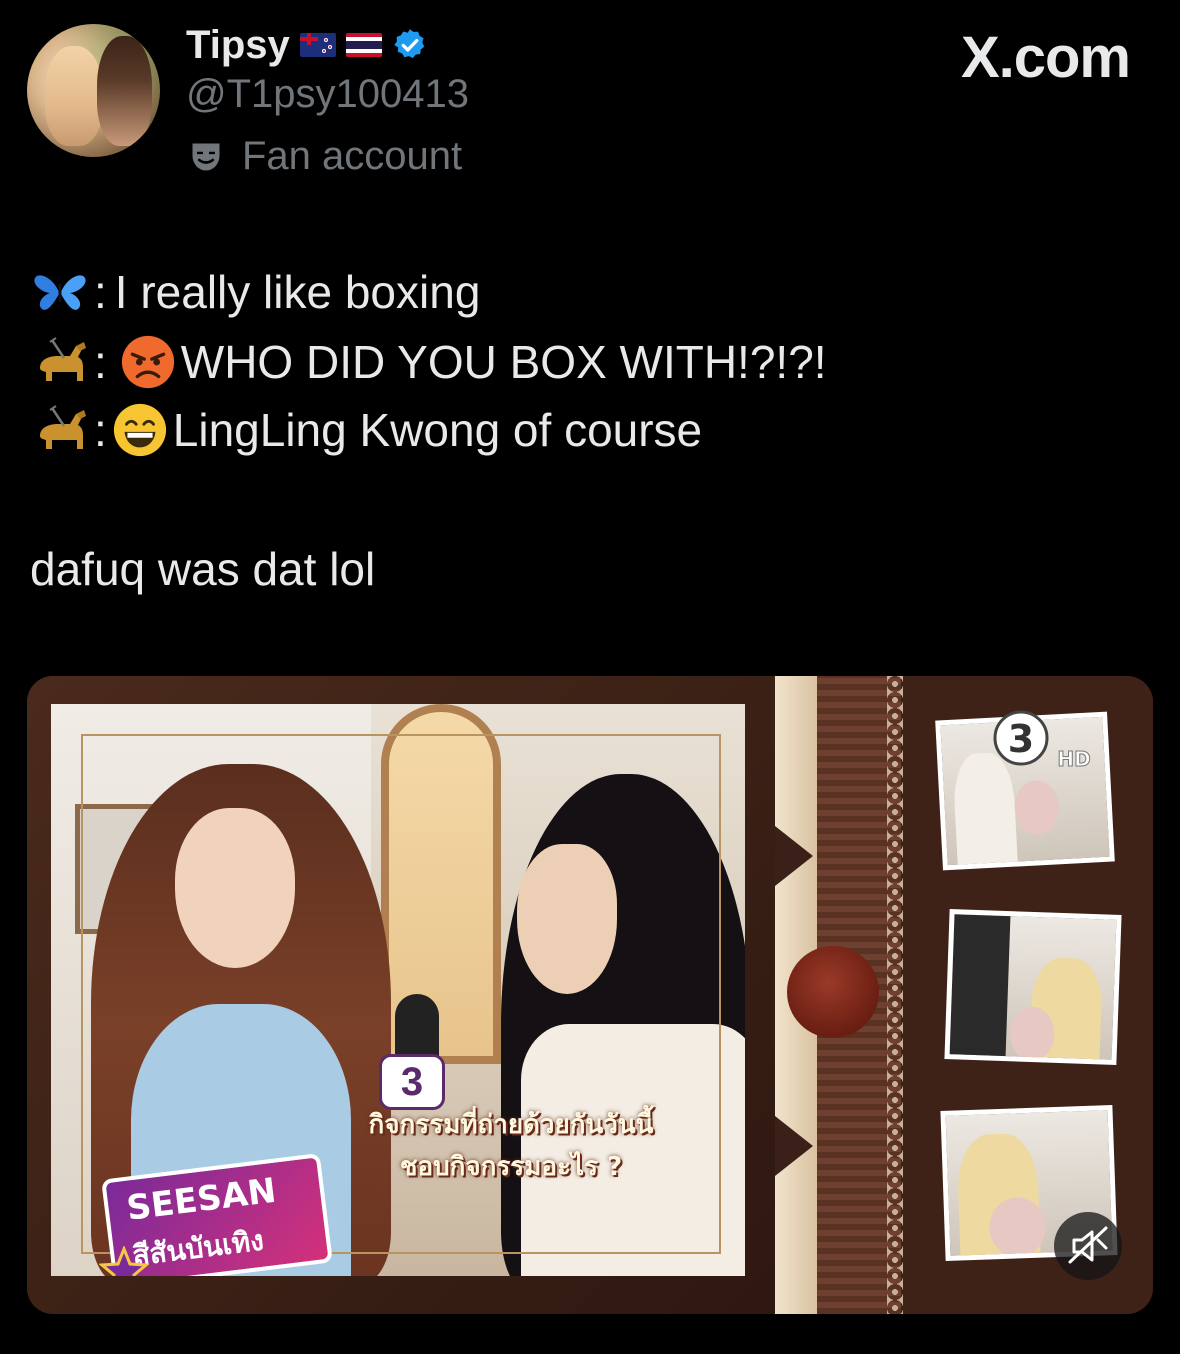 The height and width of the screenshot is (1354, 1180). I want to click on show-logo-subtitle: สีสันบันเทิง, so click(198, 1248).